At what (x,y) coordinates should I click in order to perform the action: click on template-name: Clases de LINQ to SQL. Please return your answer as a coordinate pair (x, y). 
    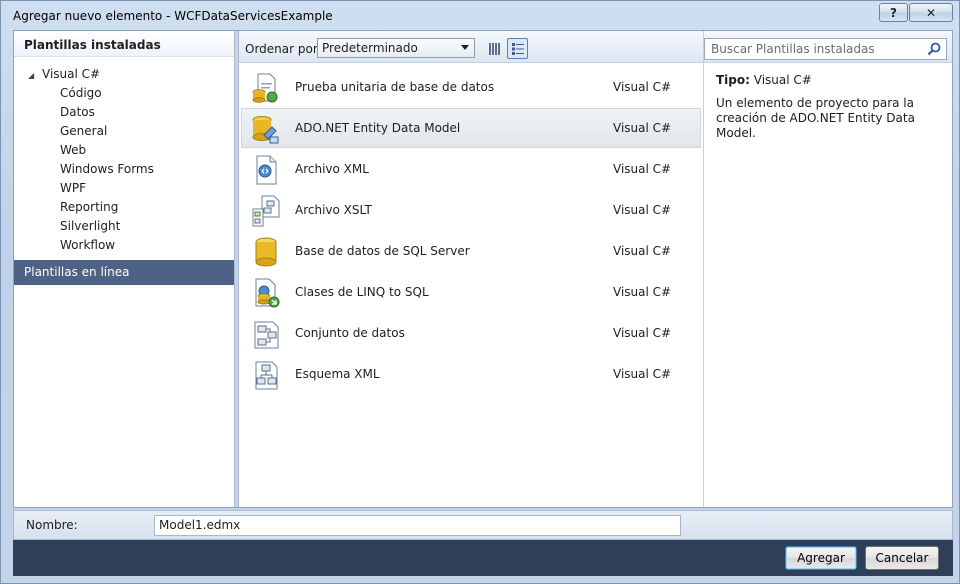
    Looking at the image, I should click on (362, 292).